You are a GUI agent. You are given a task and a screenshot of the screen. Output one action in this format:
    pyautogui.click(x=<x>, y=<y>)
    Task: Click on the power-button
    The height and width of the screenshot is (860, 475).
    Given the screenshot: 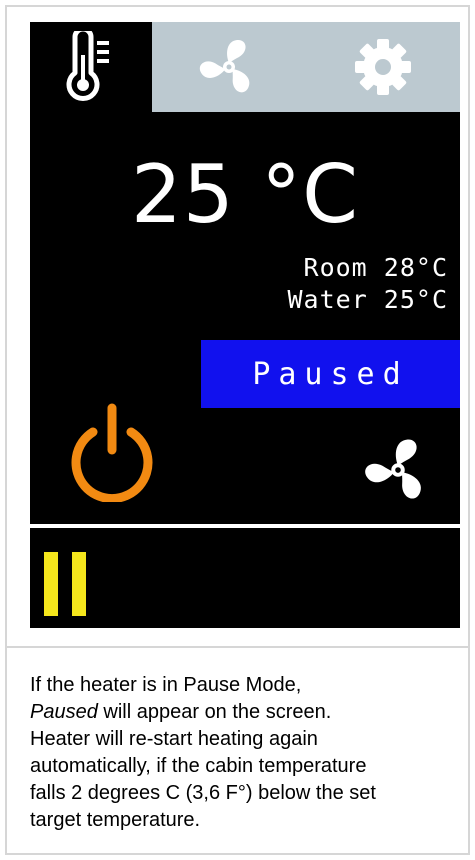 What is the action you would take?
    pyautogui.click(x=112, y=451)
    